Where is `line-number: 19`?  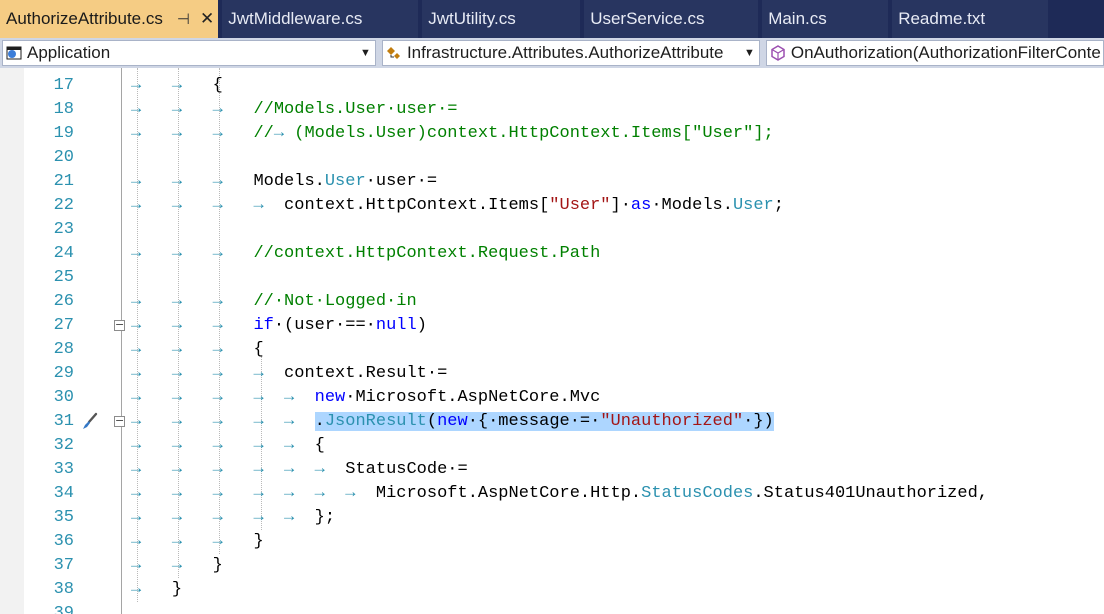 line-number: 19 is located at coordinates (63, 133).